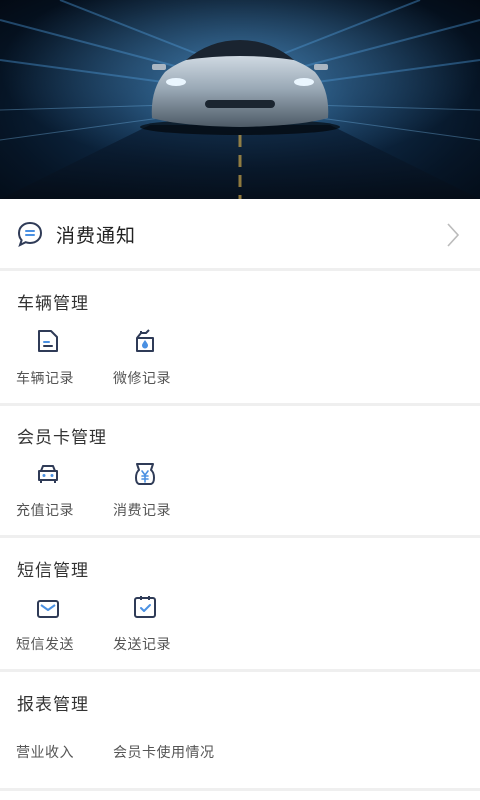  Describe the element at coordinates (453, 235) in the screenshot. I see `chevron-right-icon` at that location.